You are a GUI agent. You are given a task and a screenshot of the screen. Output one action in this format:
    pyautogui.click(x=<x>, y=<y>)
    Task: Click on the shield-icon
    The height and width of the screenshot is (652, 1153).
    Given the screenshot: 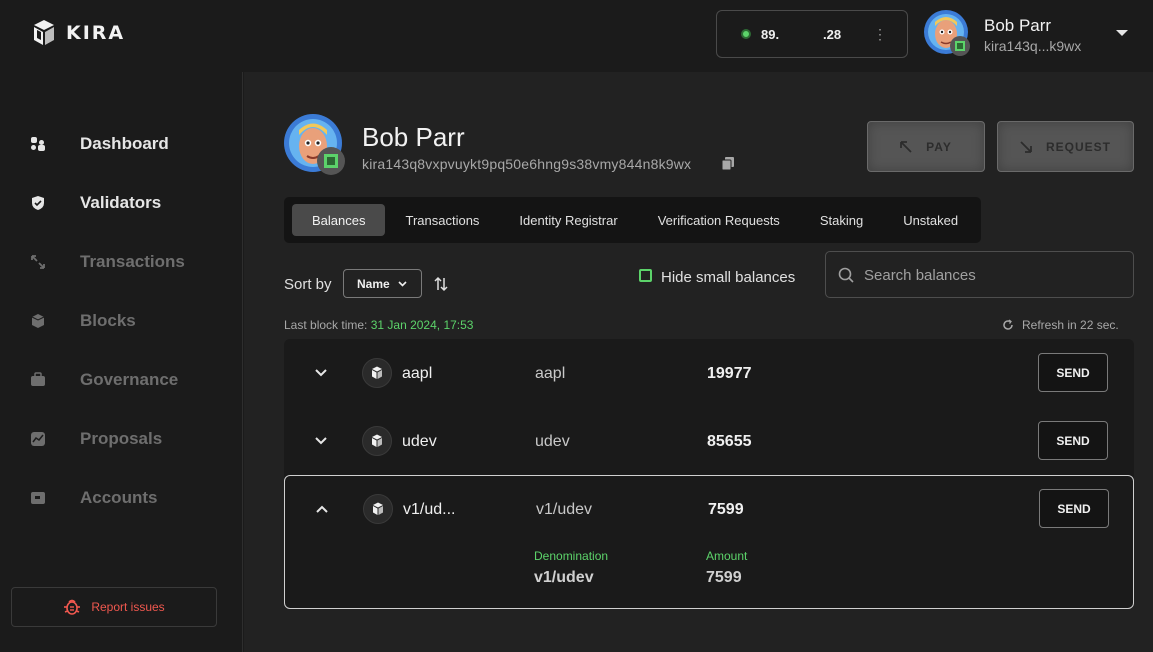 What is the action you would take?
    pyautogui.click(x=38, y=203)
    